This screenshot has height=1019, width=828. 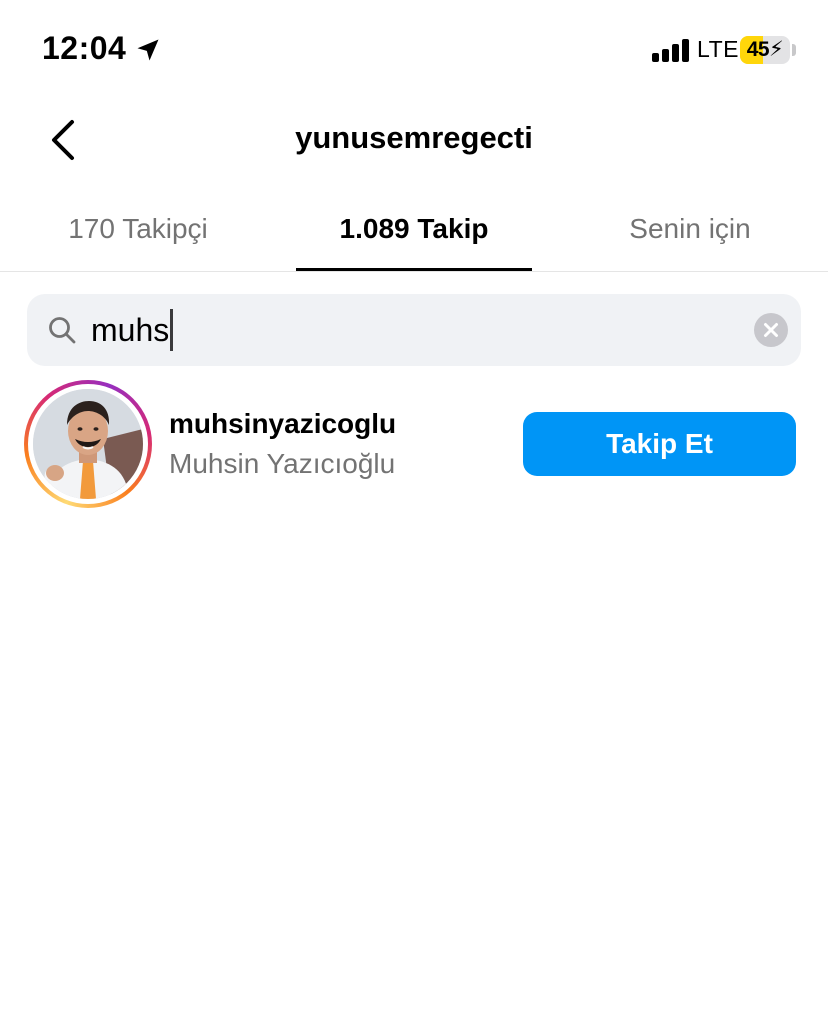 I want to click on clear-search-button, so click(x=771, y=330).